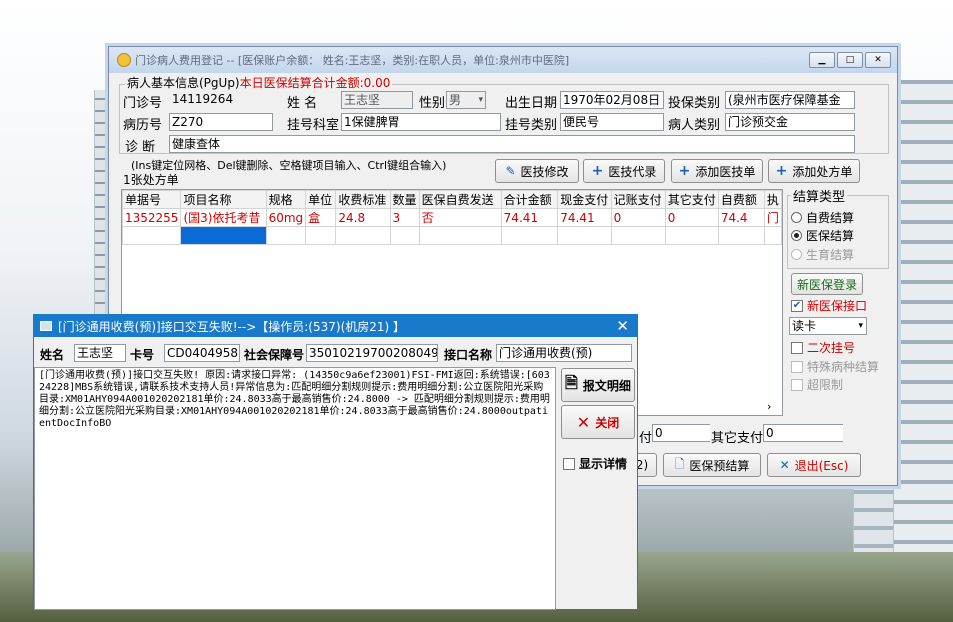  Describe the element at coordinates (202, 353) in the screenshot. I see `card-field: CD0404958` at that location.